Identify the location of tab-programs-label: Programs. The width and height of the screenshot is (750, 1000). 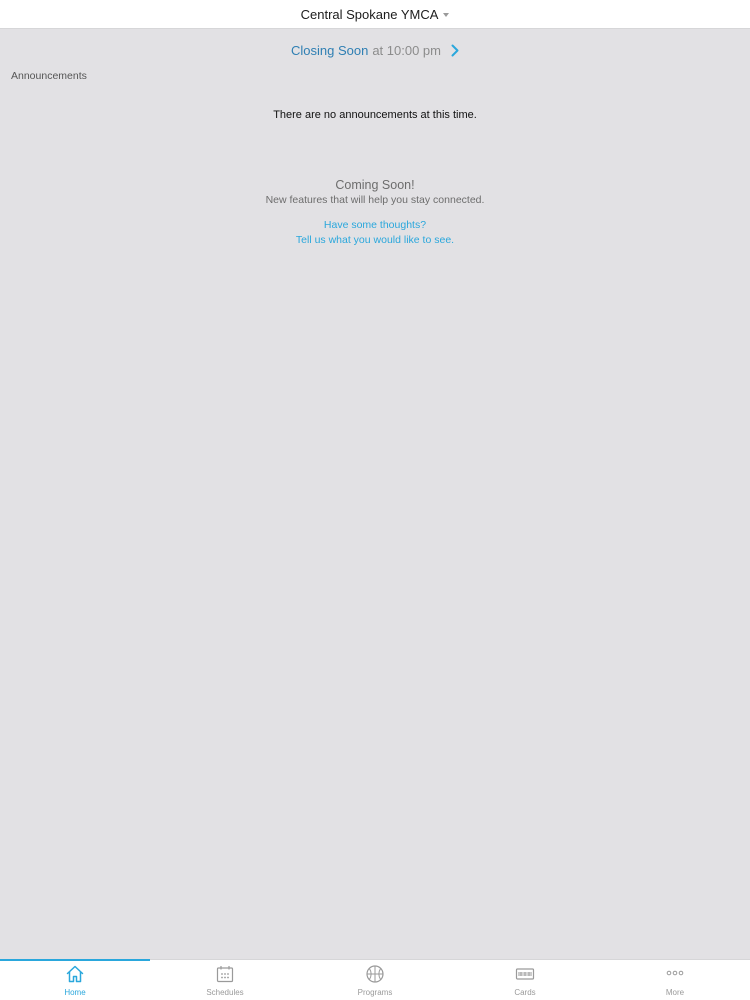
(375, 992).